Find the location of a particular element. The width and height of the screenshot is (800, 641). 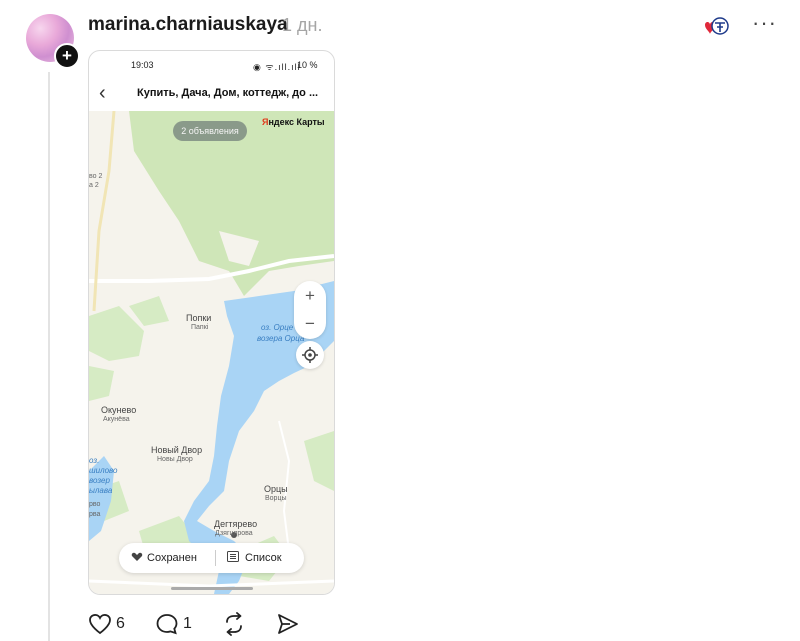

bottom-action-bar: Сохранен Список is located at coordinates (211, 558).